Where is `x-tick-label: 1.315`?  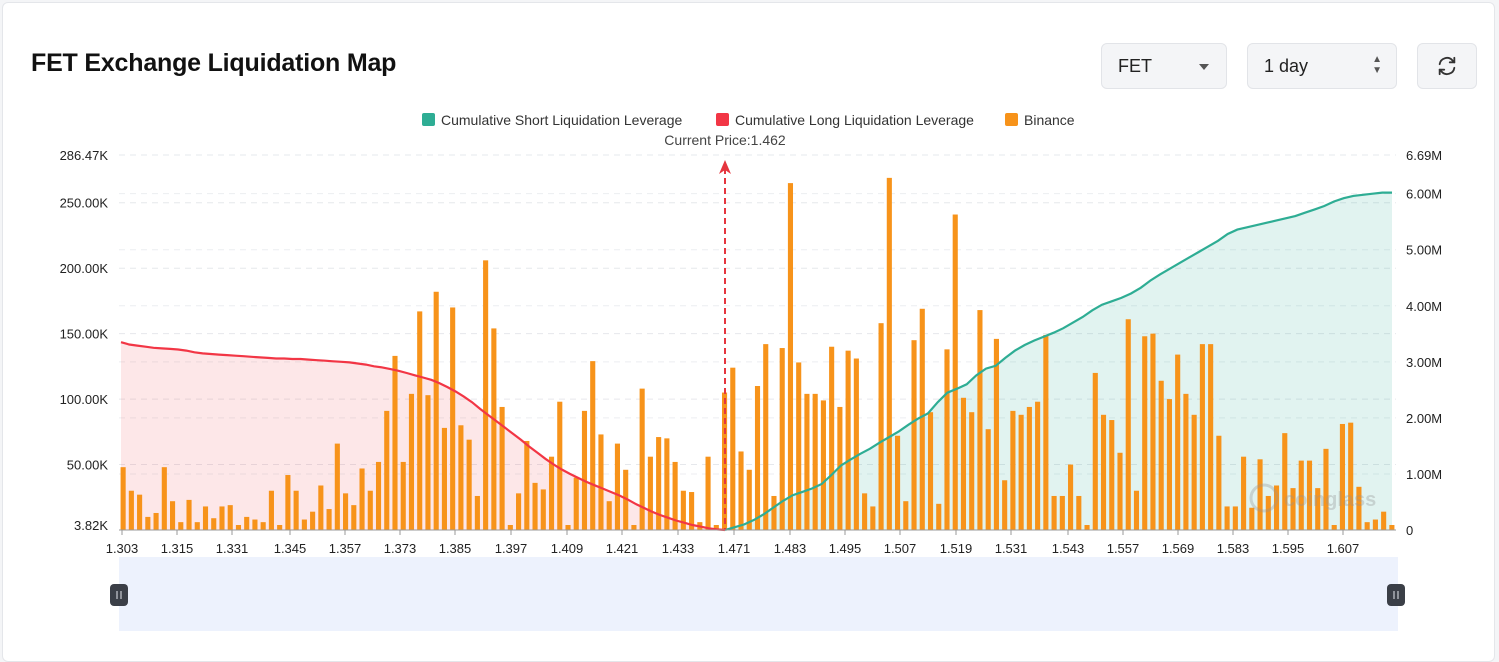 x-tick-label: 1.315 is located at coordinates (177, 548).